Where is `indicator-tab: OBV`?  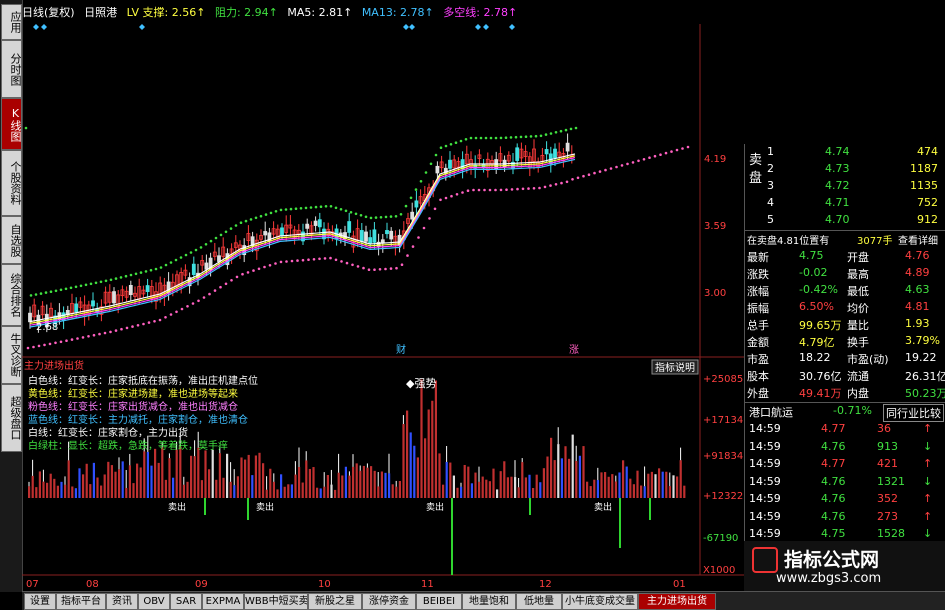 indicator-tab: OBV is located at coordinates (154, 601).